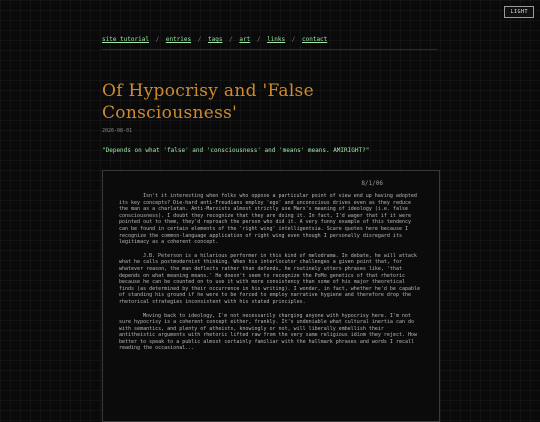 The width and height of the screenshot is (540, 422). What do you see at coordinates (117, 131) in the screenshot?
I see `post-date: 2026-08-01` at bounding box center [117, 131].